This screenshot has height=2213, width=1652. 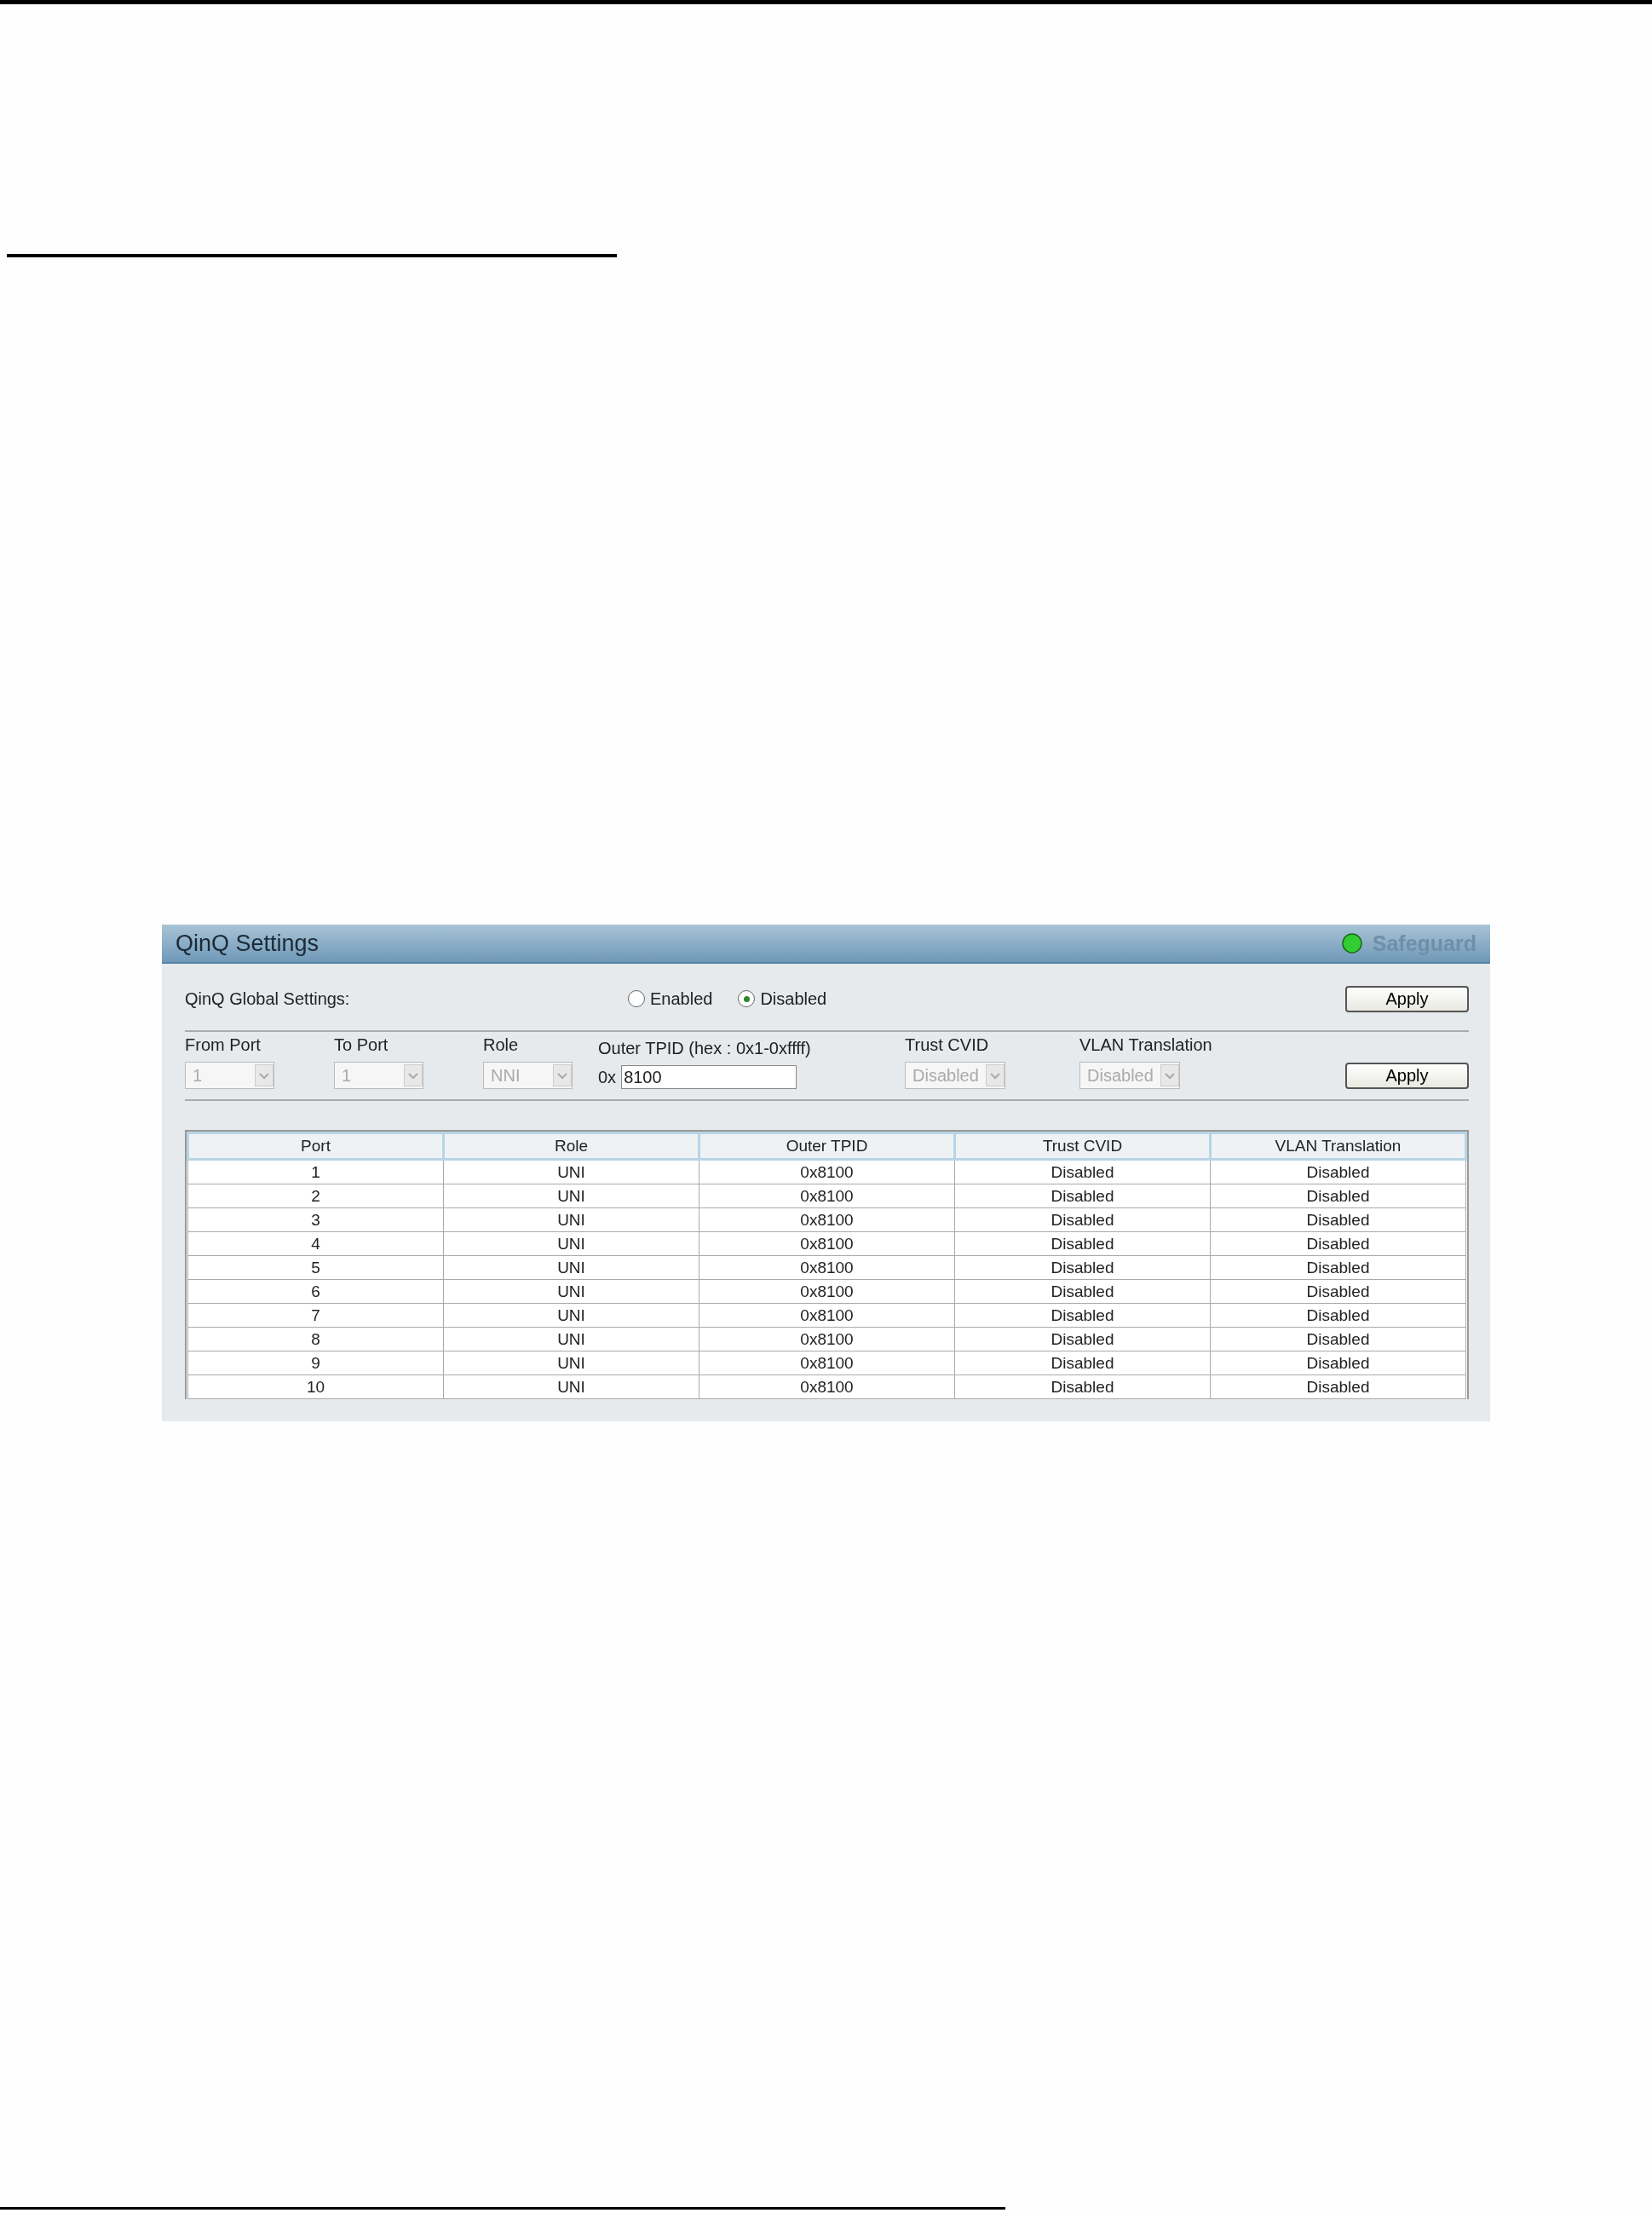 I want to click on panel-title: QinQ Settings, so click(x=247, y=943).